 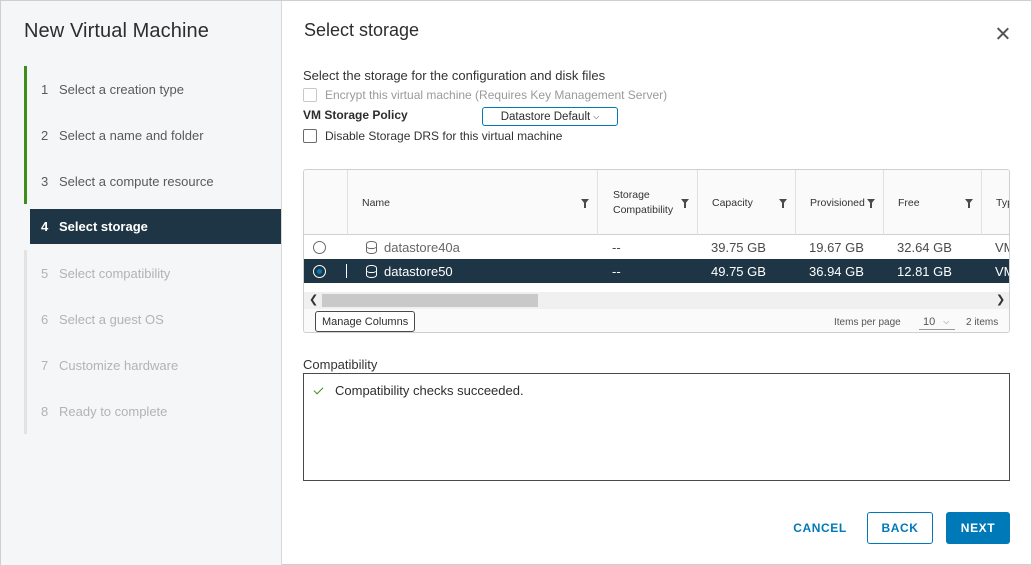 I want to click on step-label: Select compatibility, so click(x=115, y=273).